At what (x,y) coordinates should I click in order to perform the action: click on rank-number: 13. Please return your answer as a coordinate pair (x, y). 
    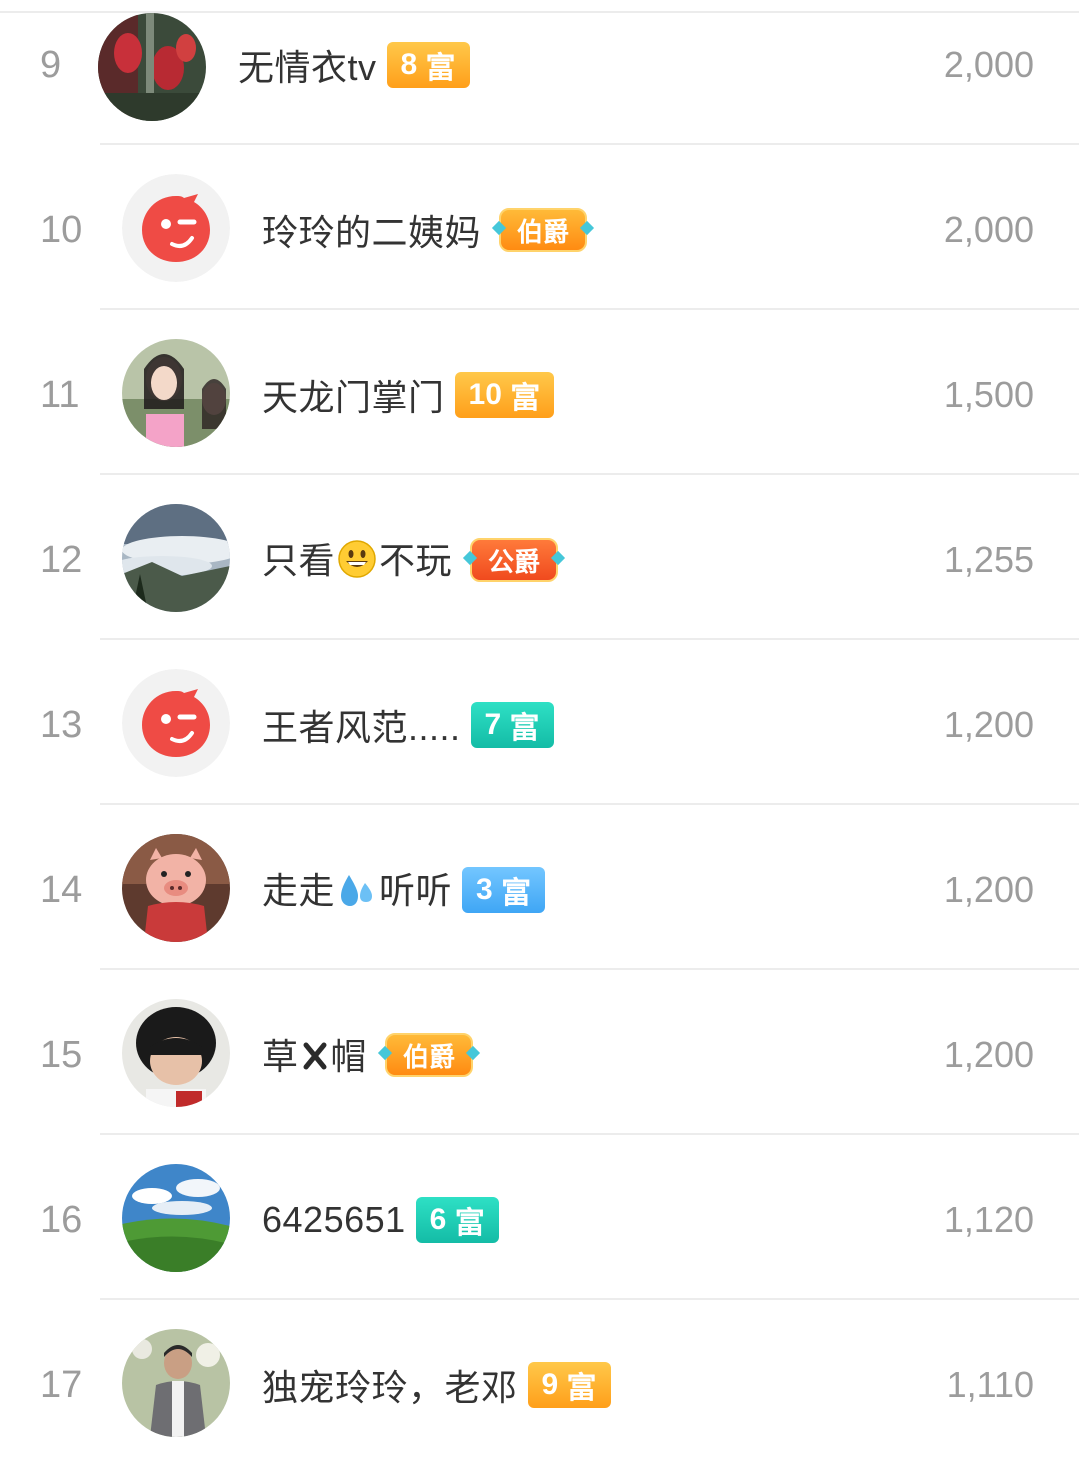
    Looking at the image, I should click on (61, 725).